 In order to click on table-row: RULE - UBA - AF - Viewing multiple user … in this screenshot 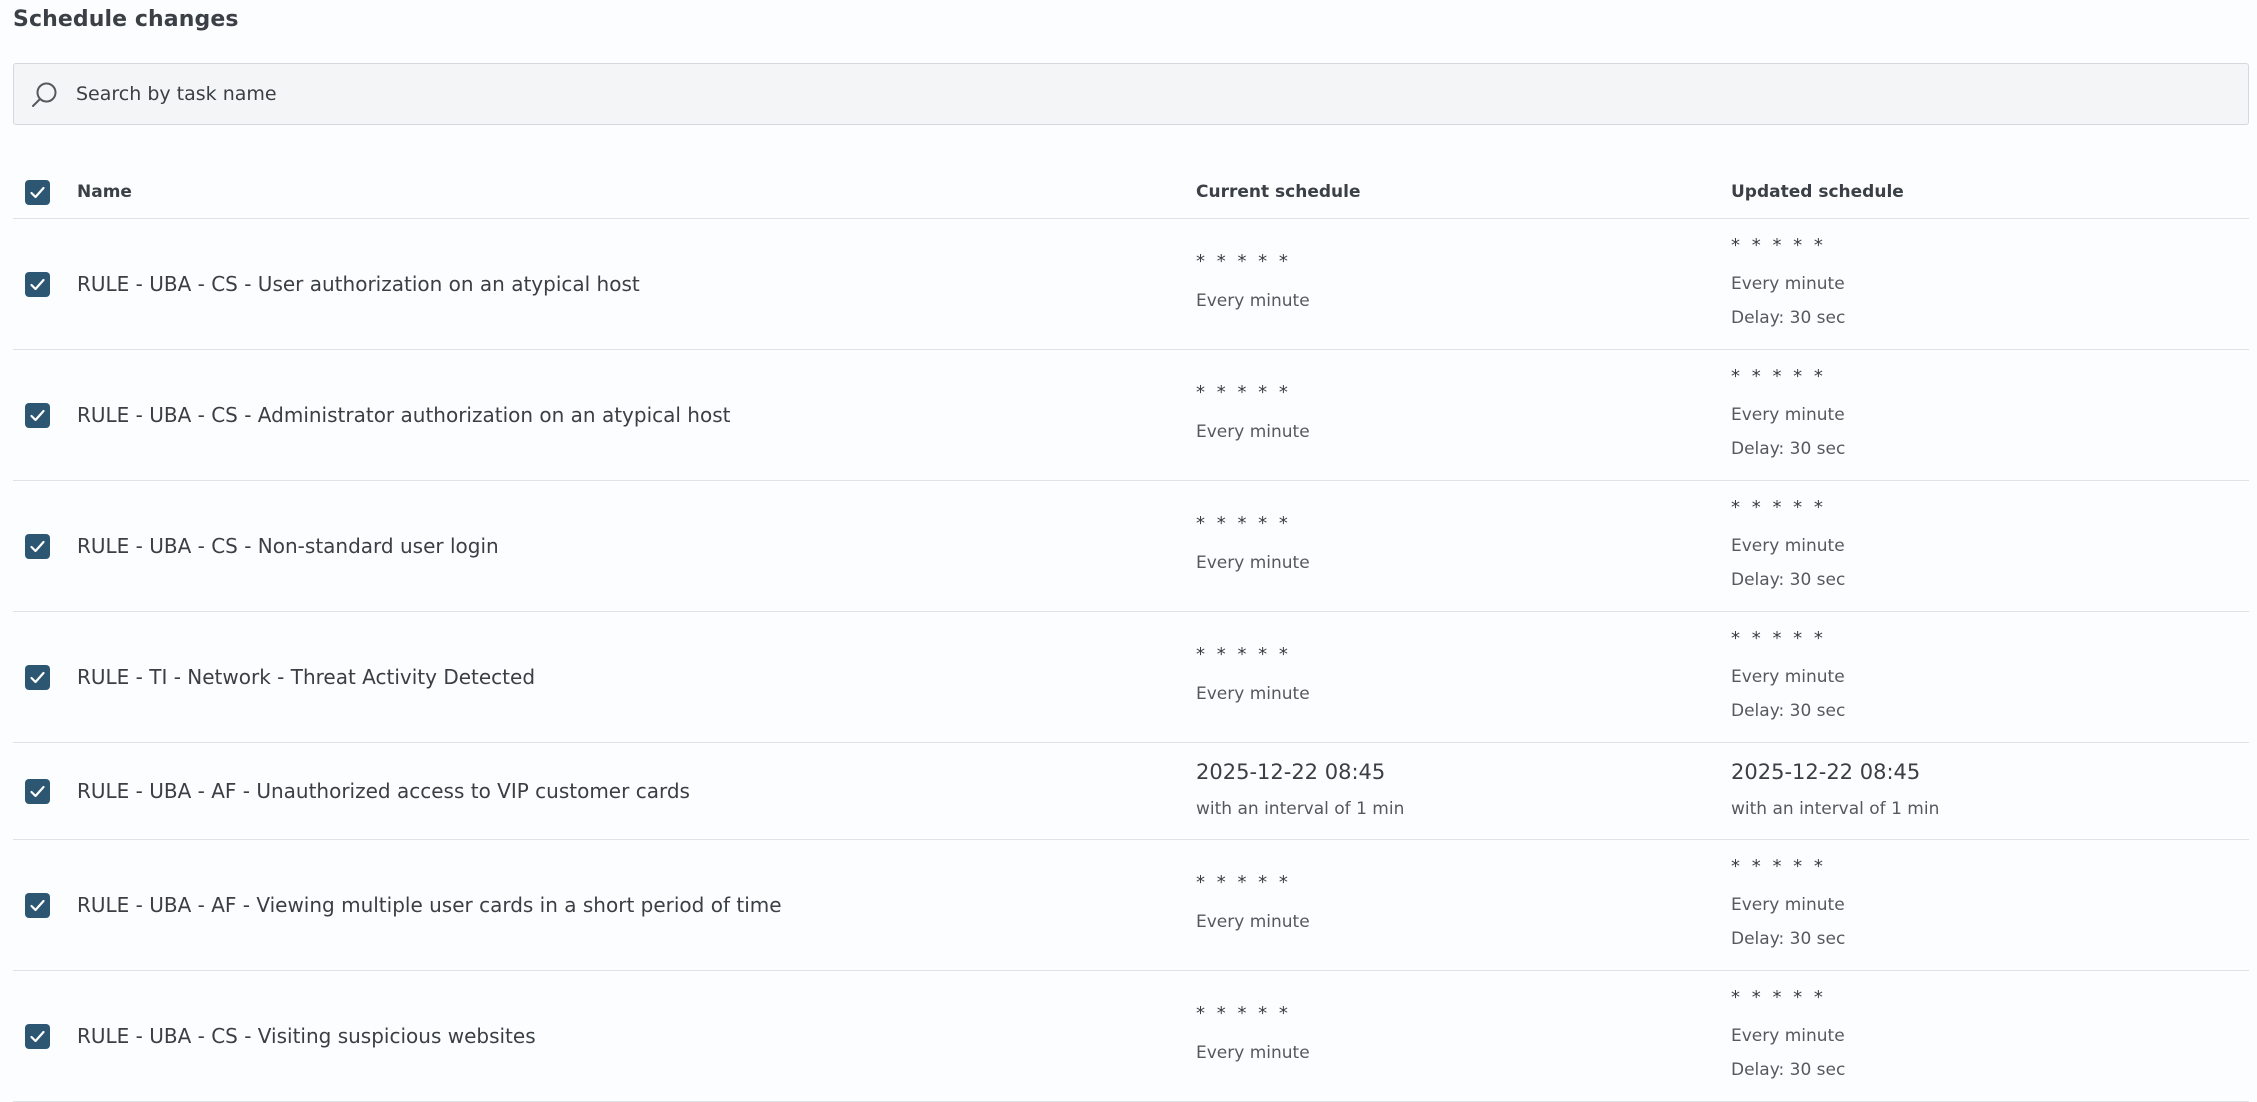, I will do `click(1131, 905)`.